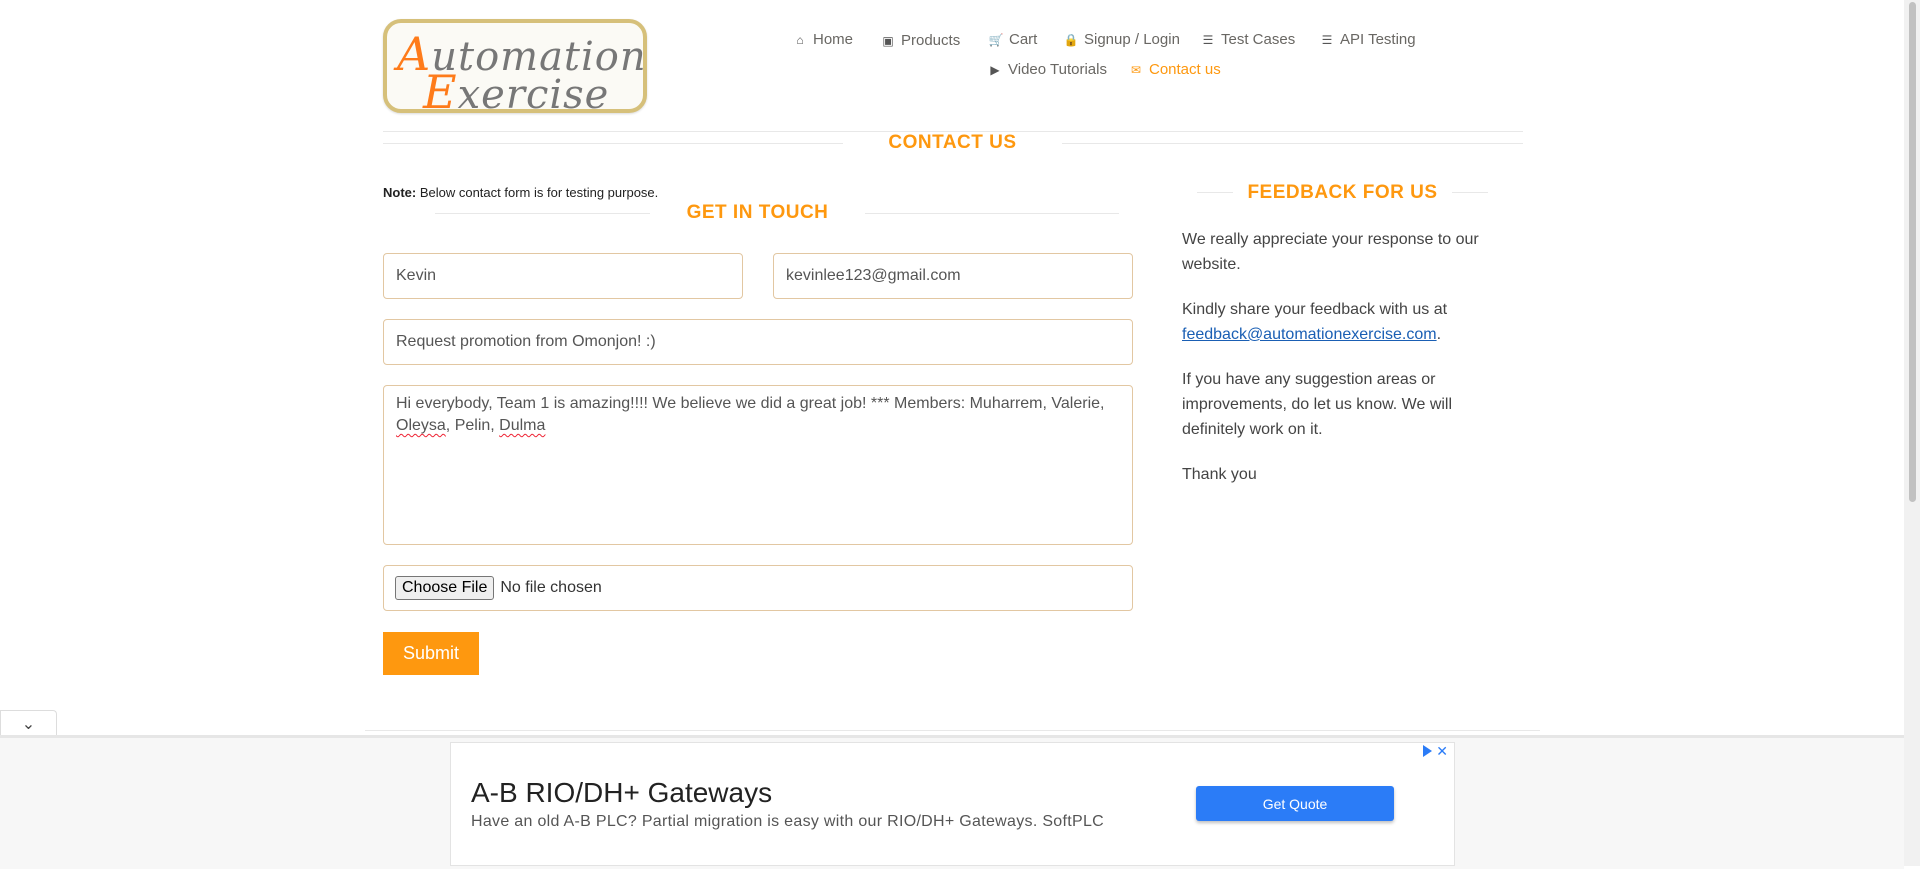 Image resolution: width=1920 pixels, height=869 pixels. Describe the element at coordinates (1012, 39) in the screenshot. I see `nav-cart: 🛒 Cart` at that location.